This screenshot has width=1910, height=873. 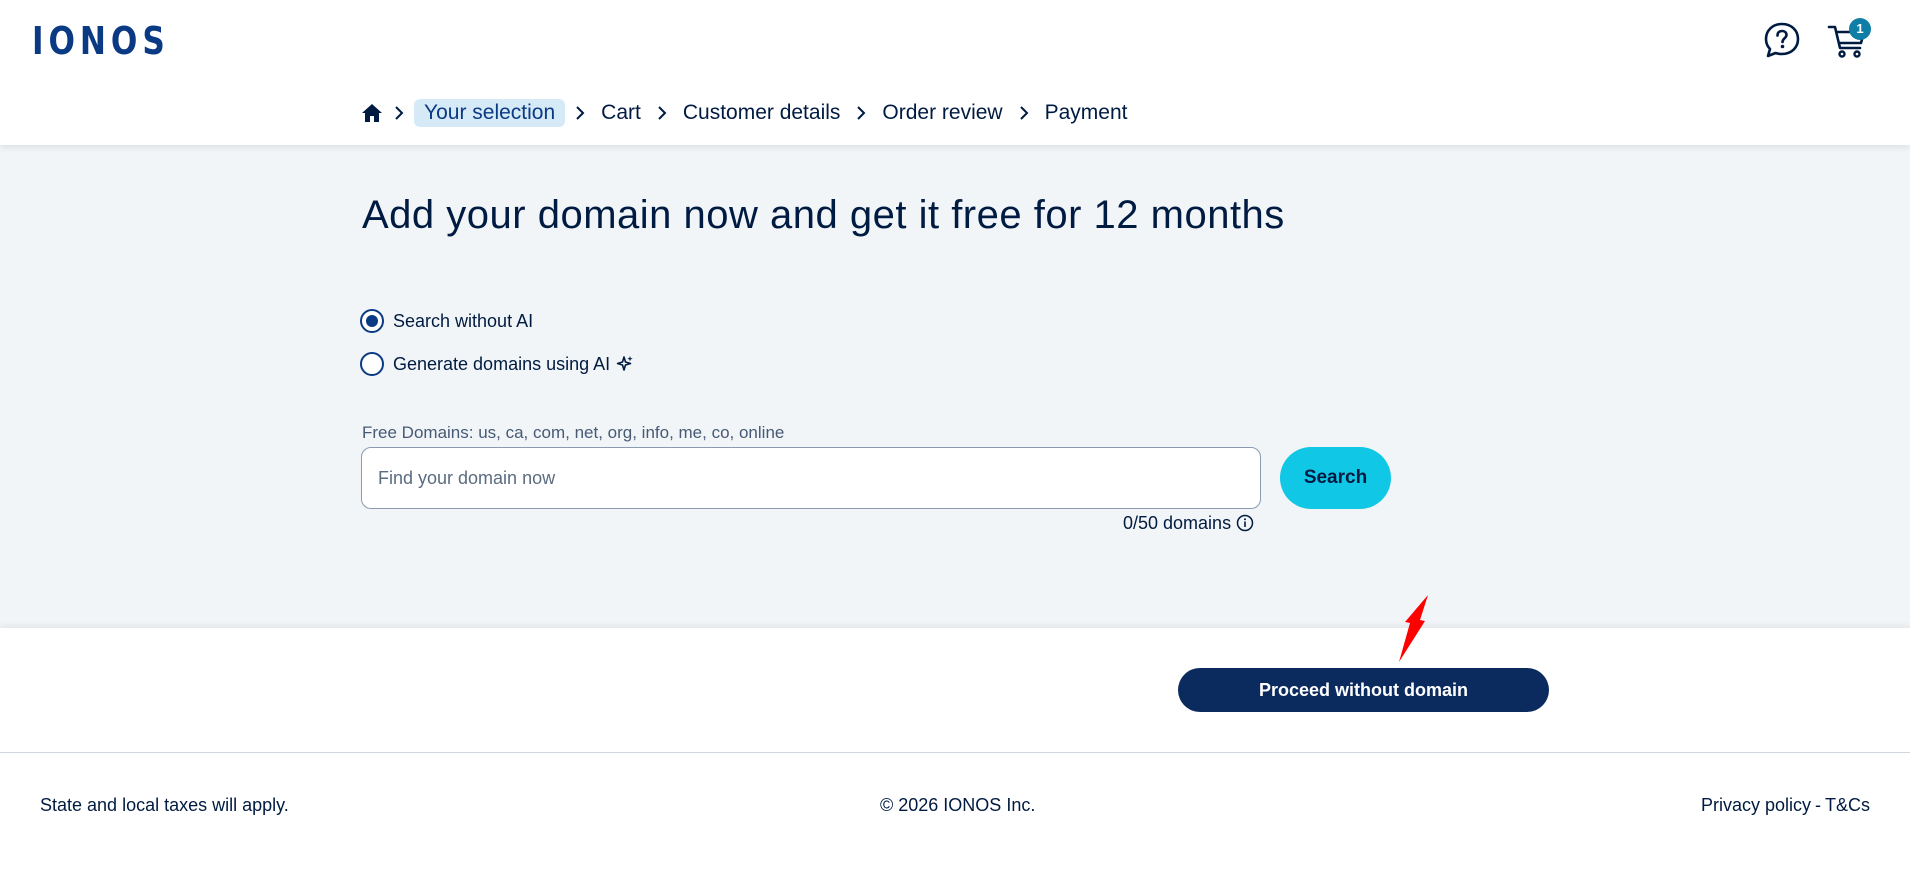 I want to click on search-without-ai-label: Search without AI, so click(x=463, y=320).